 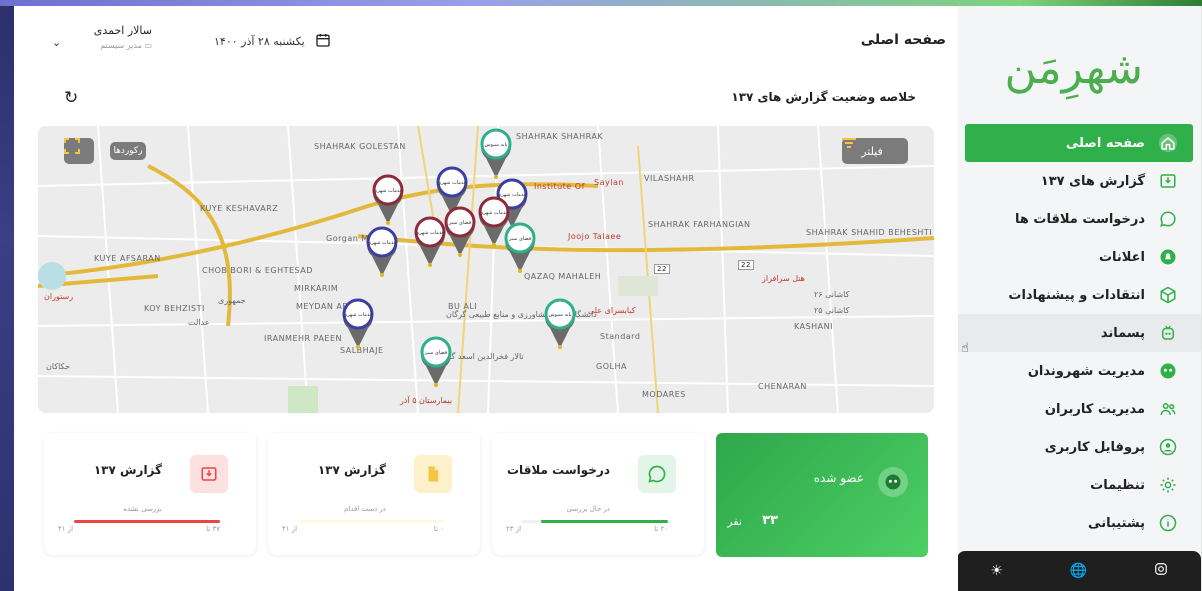 I want to click on gear-icon, so click(x=1168, y=485).